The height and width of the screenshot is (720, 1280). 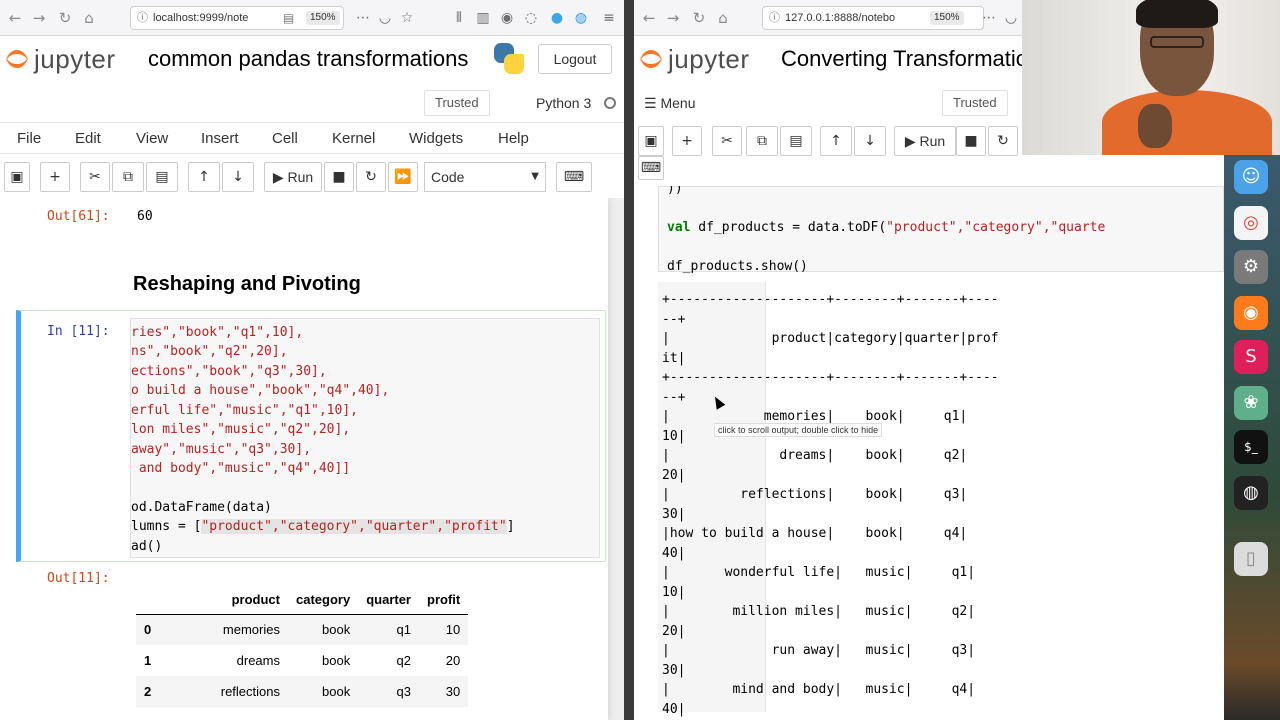 I want to click on extension-icon: ◉, so click(x=507, y=18).